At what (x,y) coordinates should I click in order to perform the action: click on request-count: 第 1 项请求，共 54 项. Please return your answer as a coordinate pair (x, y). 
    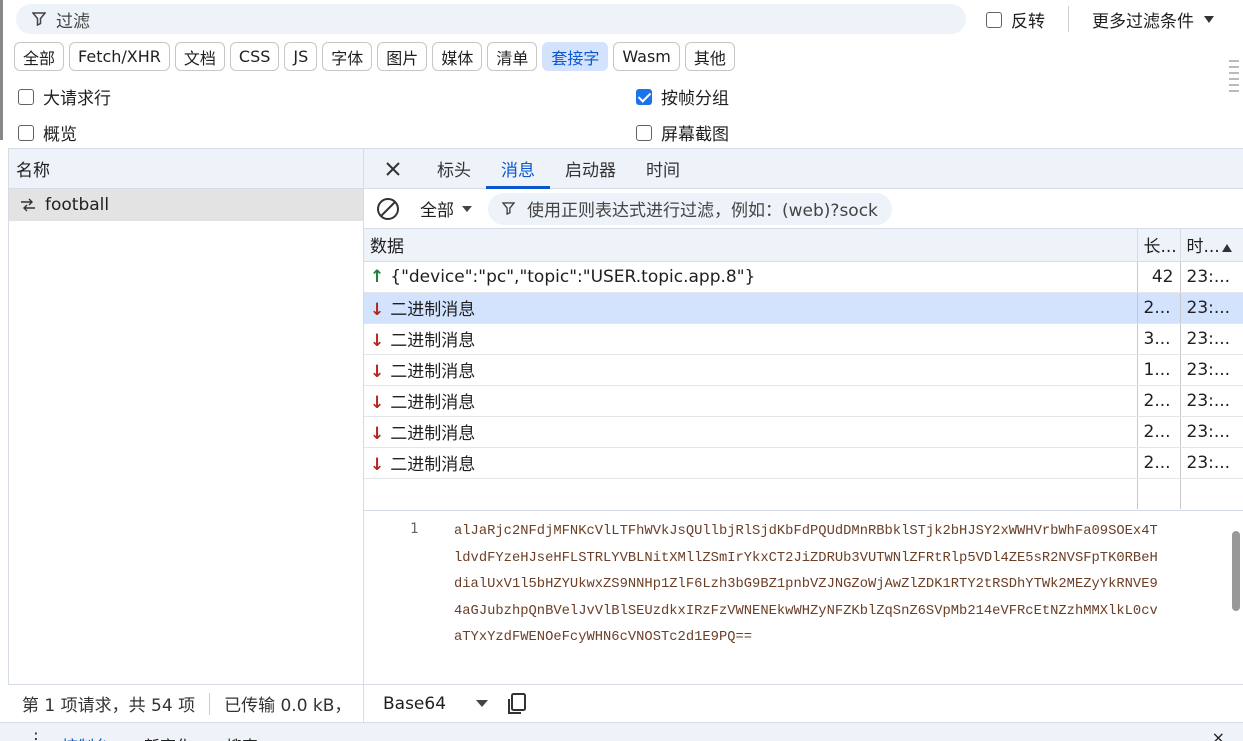
    Looking at the image, I should click on (109, 706).